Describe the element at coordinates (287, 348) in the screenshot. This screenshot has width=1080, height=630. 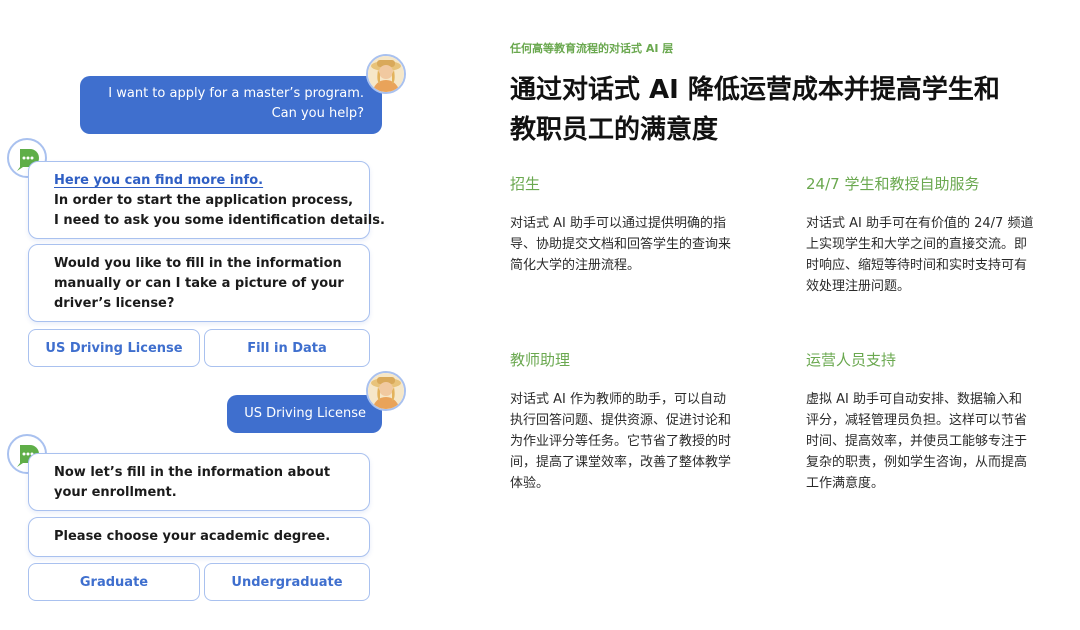
I see `fill-in-data-button: Fill in Data` at that location.